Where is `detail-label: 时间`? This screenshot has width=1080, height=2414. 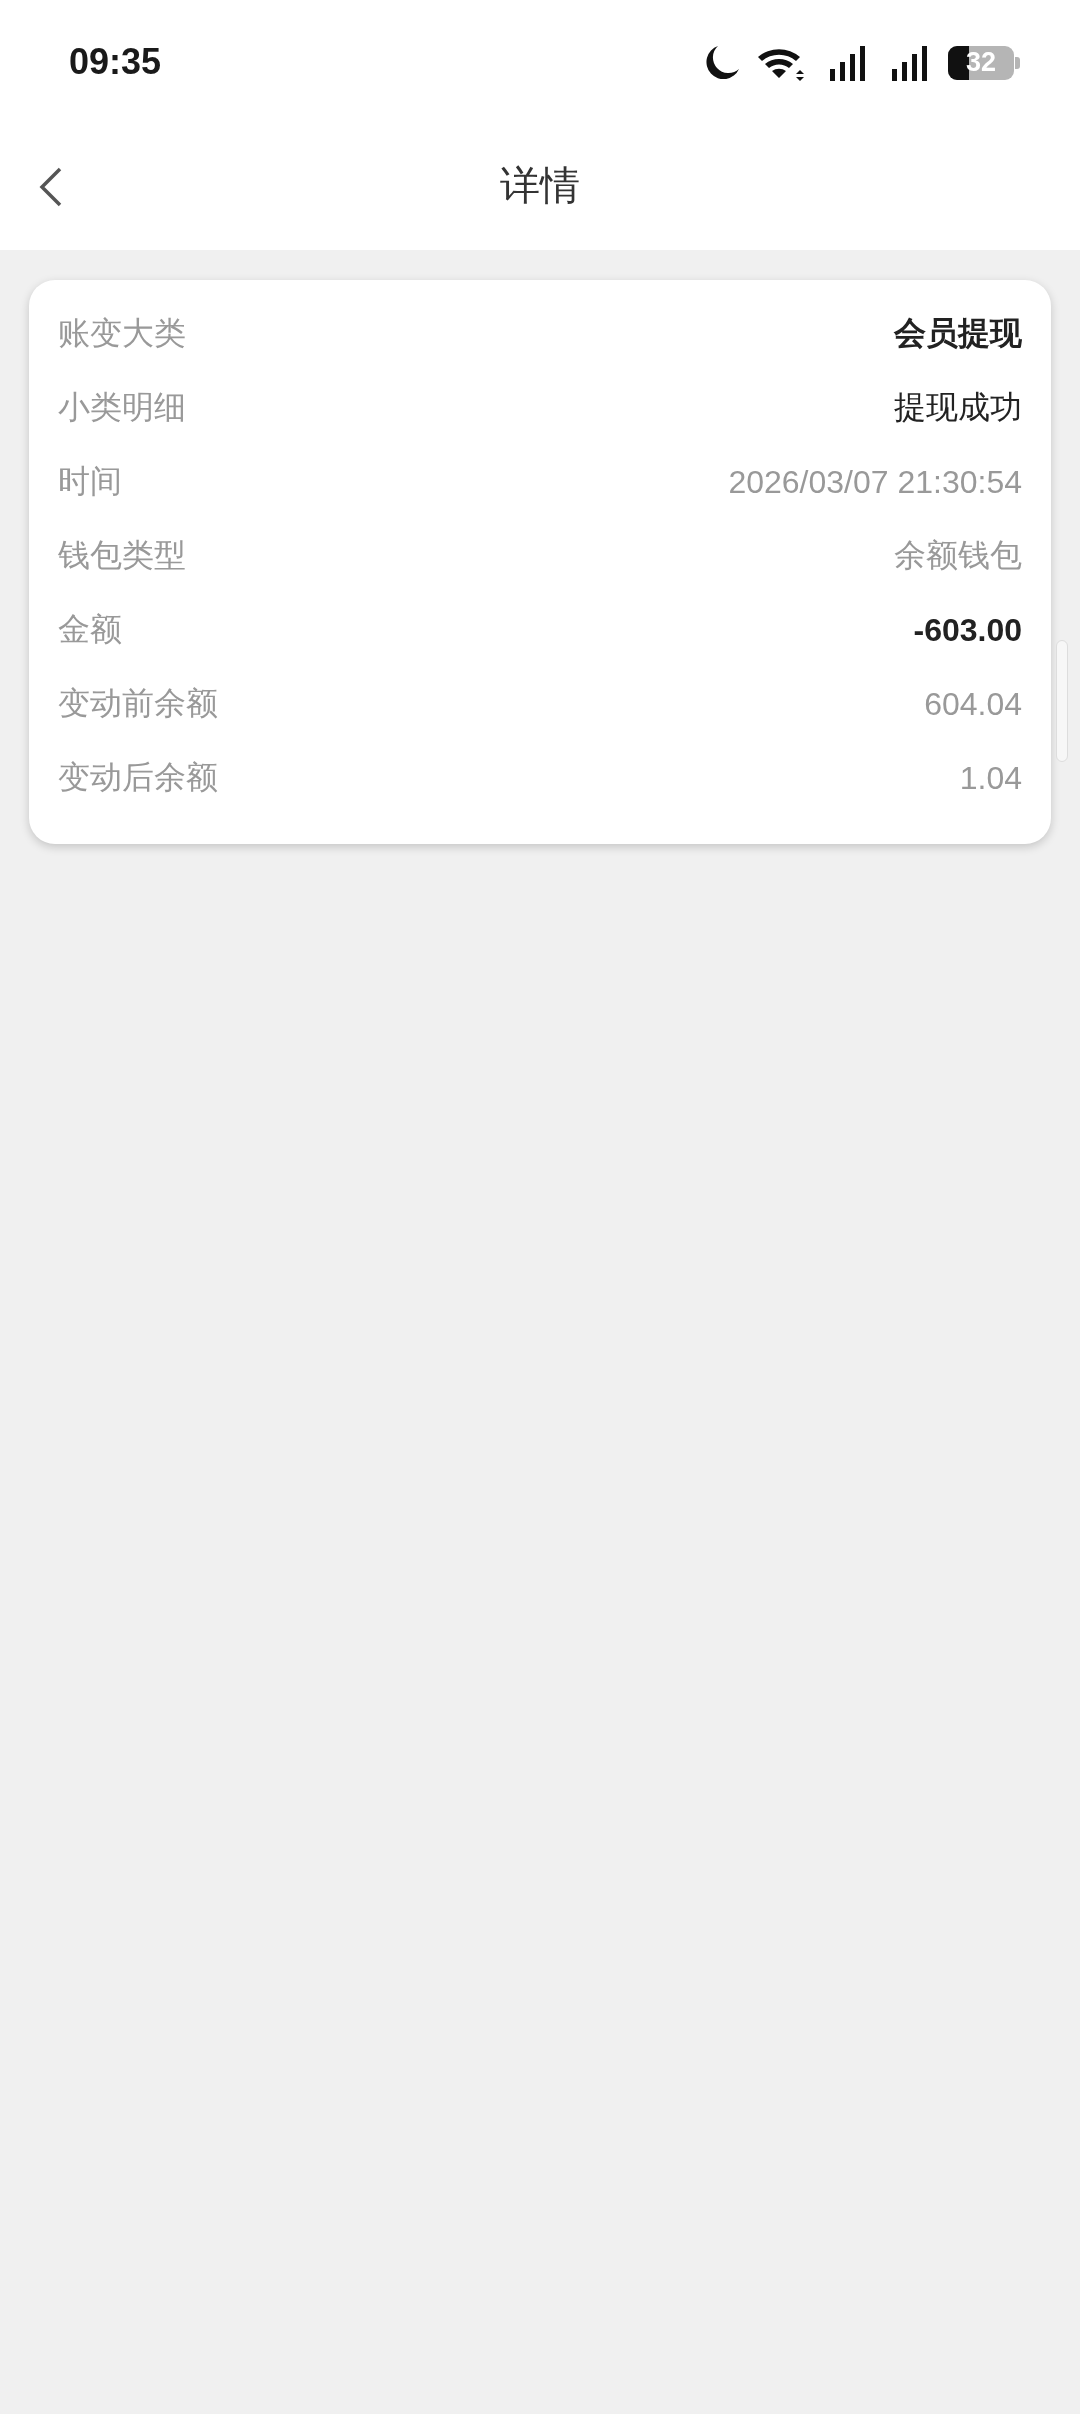
detail-label: 时间 is located at coordinates (90, 481).